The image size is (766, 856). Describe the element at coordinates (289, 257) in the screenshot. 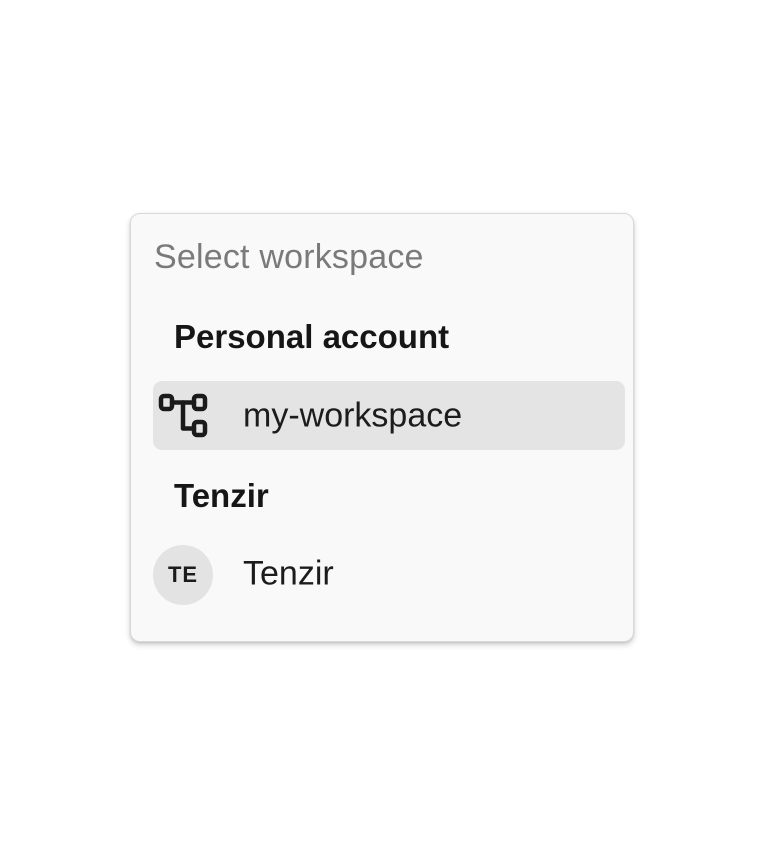

I see `popover-title: Select workspace` at that location.